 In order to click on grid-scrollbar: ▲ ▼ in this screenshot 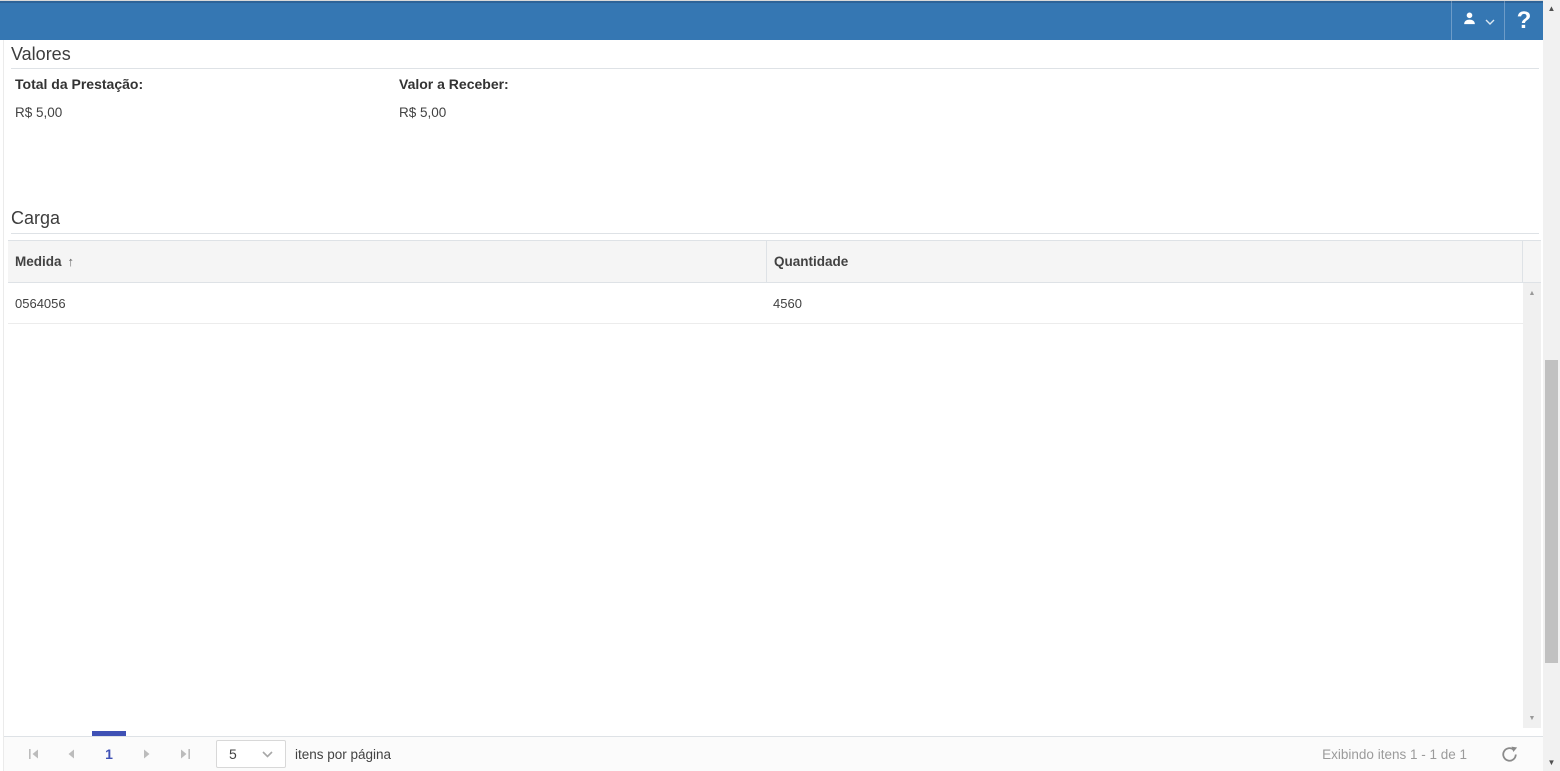, I will do `click(1532, 505)`.